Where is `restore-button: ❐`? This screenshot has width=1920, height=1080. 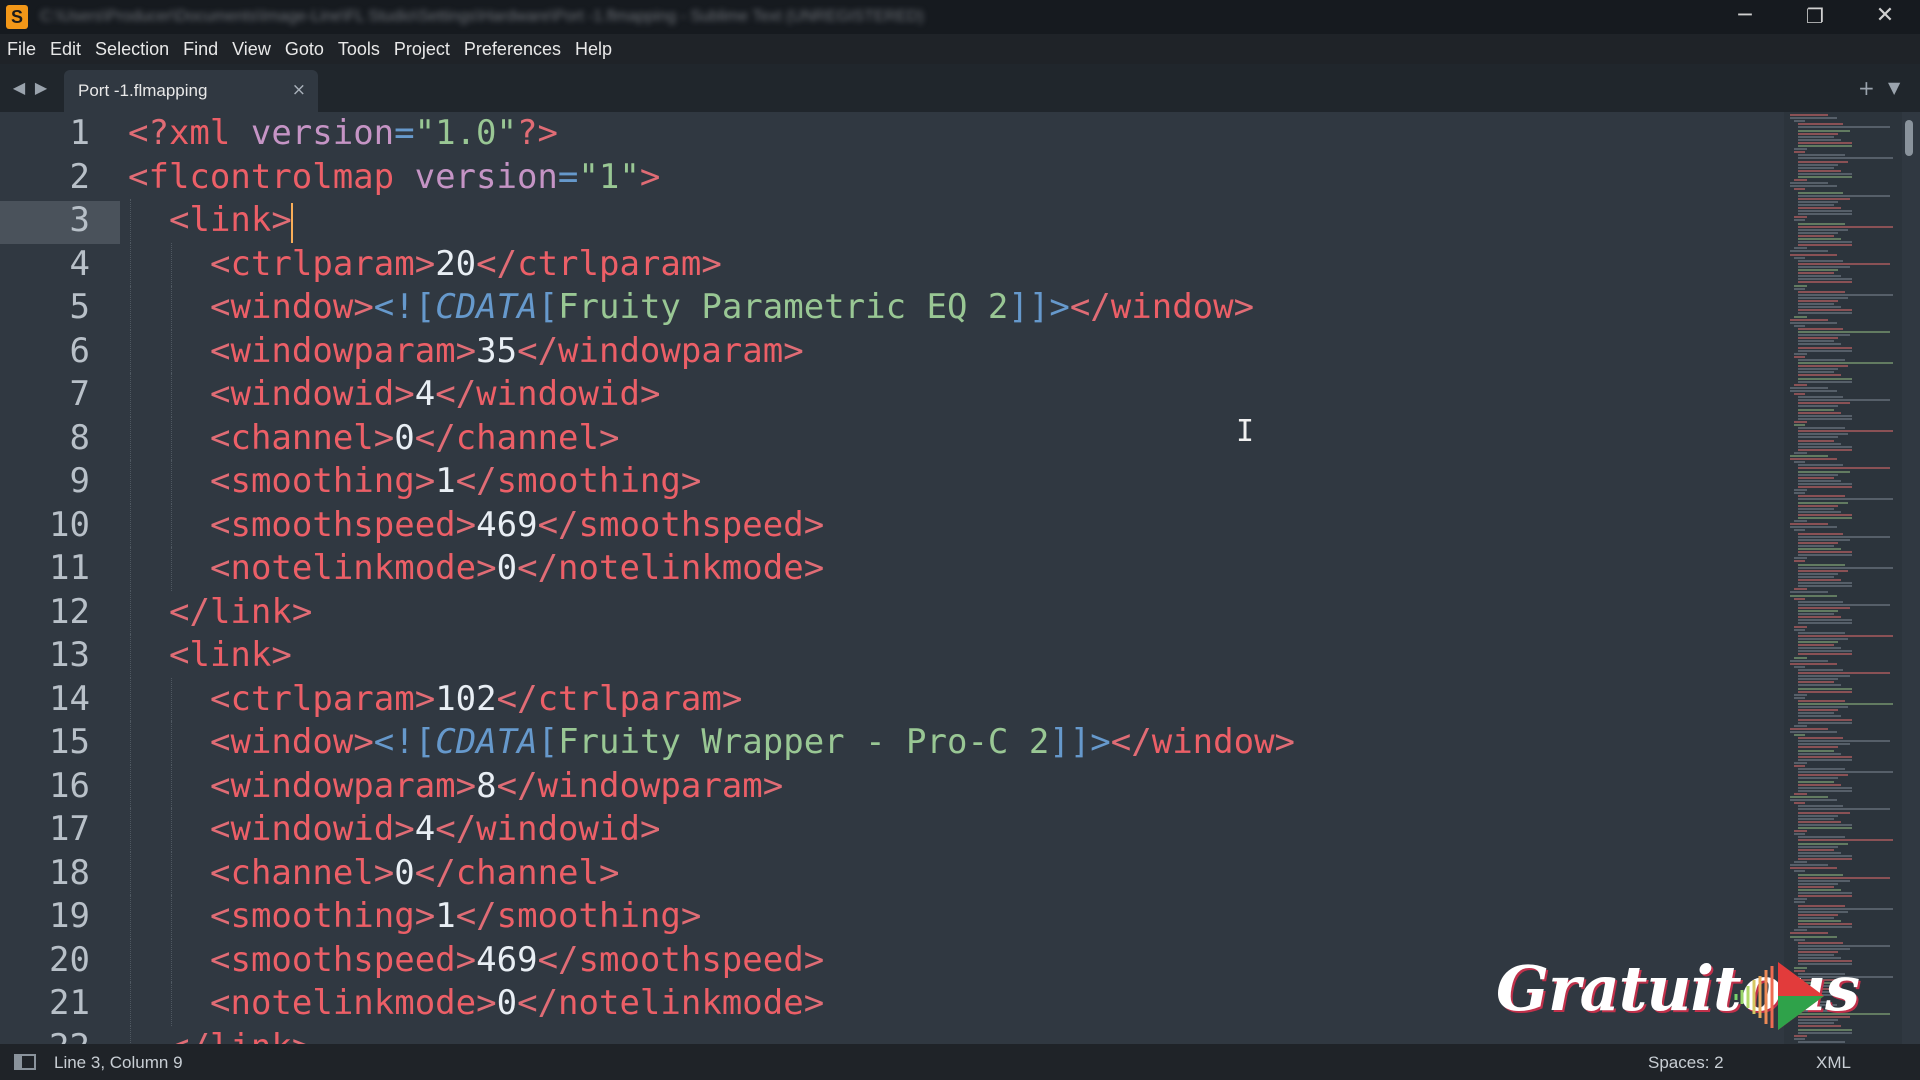
restore-button: ❐ is located at coordinates (1815, 17).